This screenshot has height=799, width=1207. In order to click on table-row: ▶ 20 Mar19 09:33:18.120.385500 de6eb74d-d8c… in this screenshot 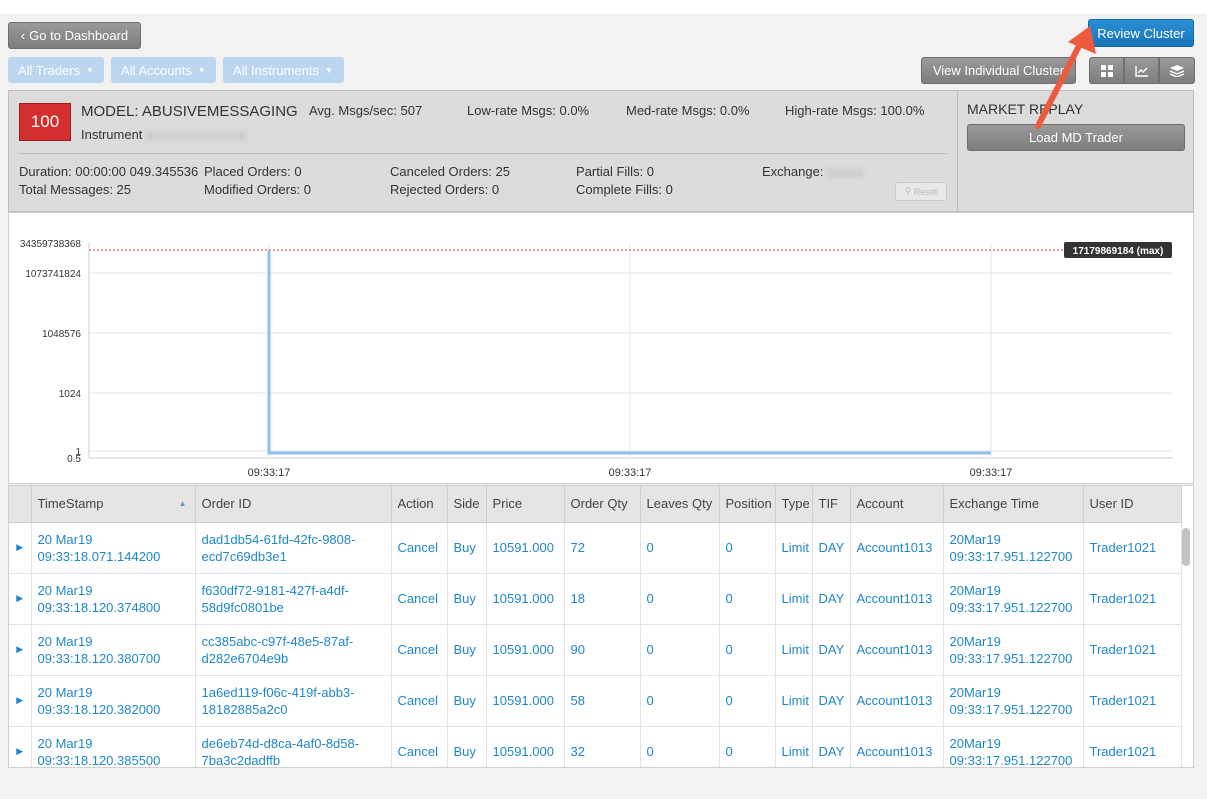, I will do `click(595, 746)`.